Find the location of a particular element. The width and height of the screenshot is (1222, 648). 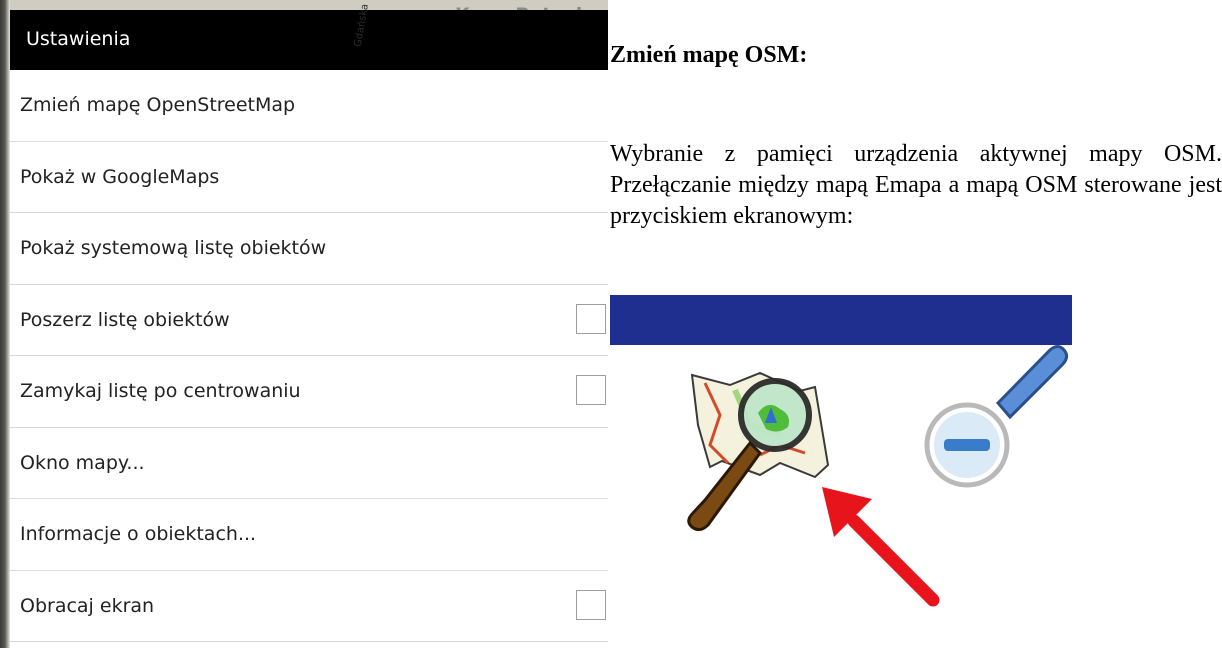

menu-item-show-google-maps: Pokaż w GoogleMaps is located at coordinates (309, 177).